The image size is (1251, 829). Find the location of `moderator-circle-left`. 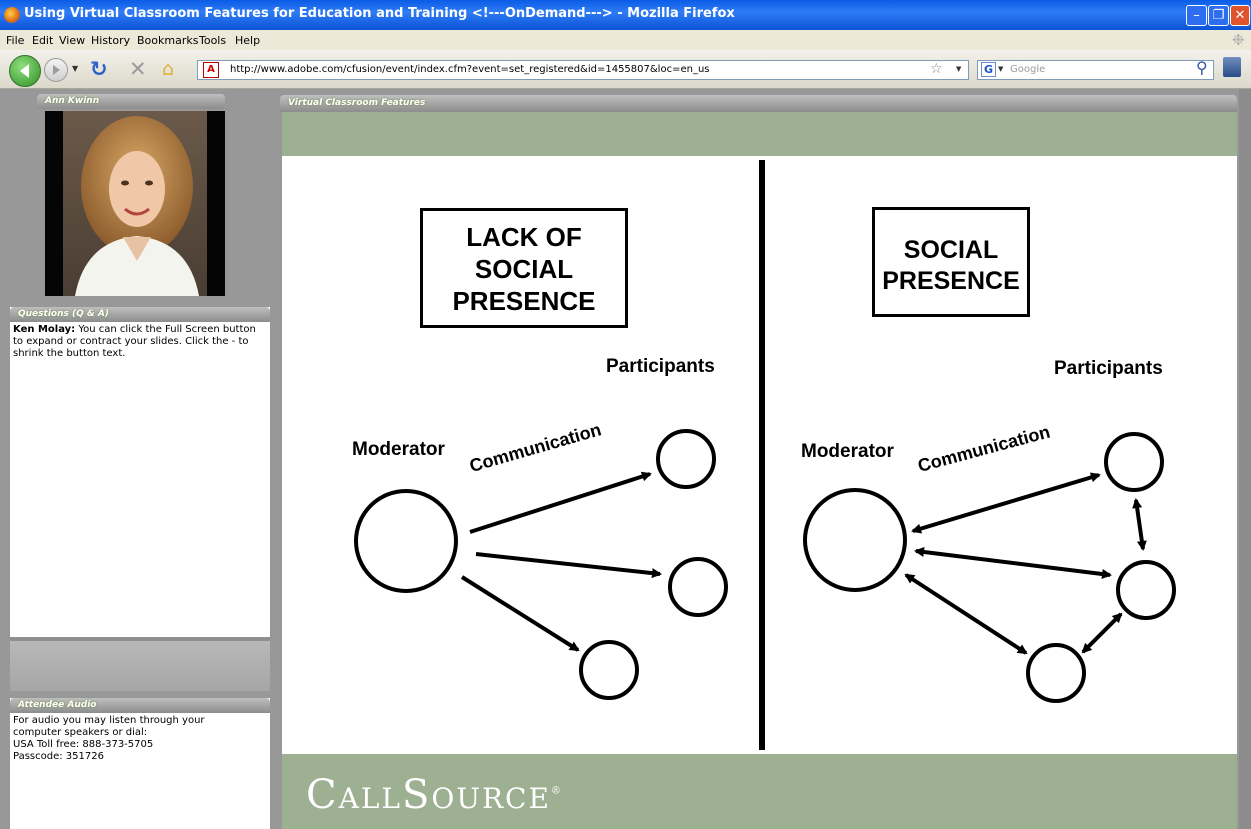

moderator-circle-left is located at coordinates (406, 541).